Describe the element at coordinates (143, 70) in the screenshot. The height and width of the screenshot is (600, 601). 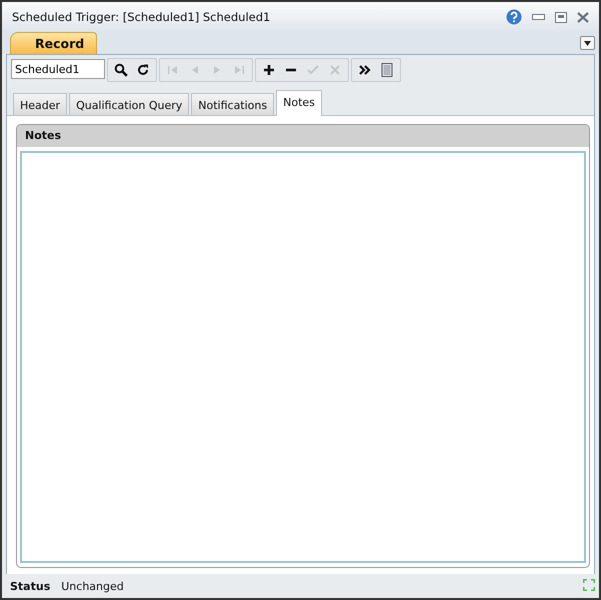
I see `refresh-icon` at that location.